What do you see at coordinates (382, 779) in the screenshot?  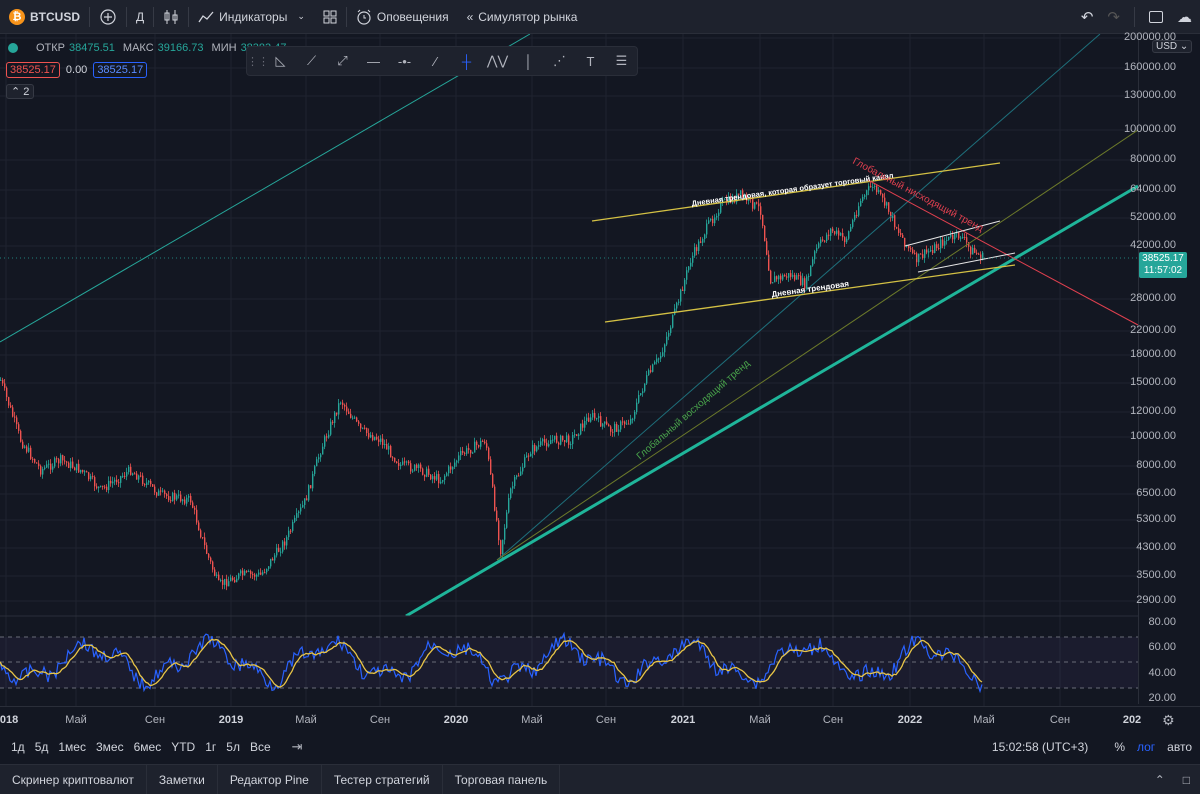 I see `bottom-tab: Тестер стратегий` at bounding box center [382, 779].